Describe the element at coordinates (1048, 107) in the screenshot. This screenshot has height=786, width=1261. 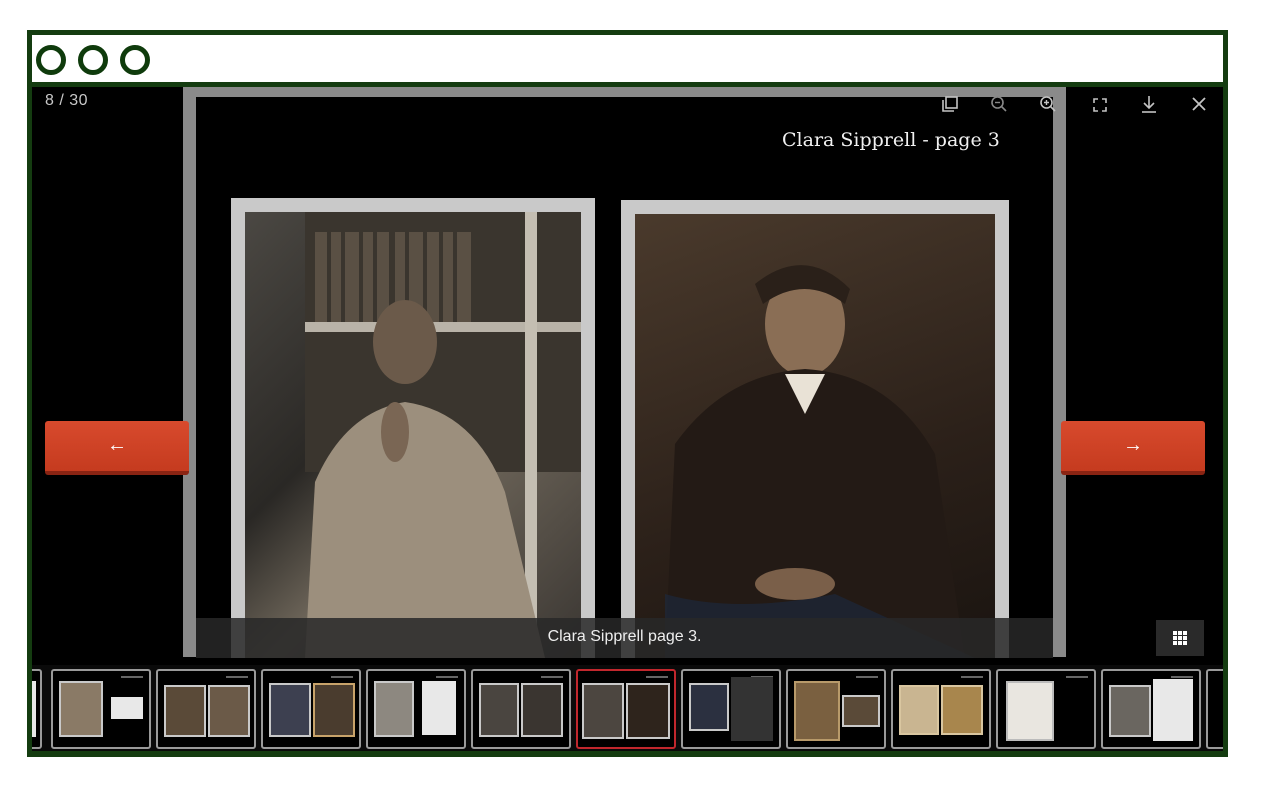
I see `zoom-in-icon` at that location.